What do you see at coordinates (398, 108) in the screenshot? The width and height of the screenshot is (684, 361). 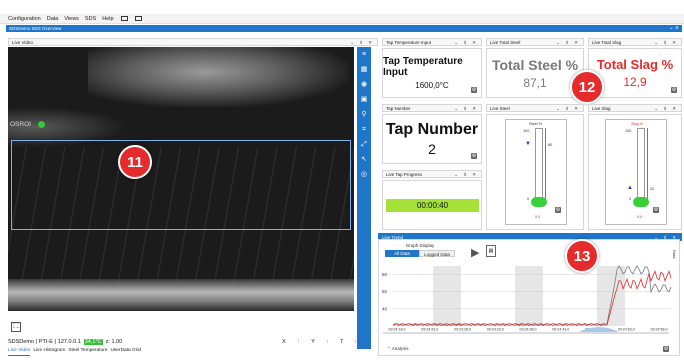 I see `tap-number-header-label: Tap Number` at bounding box center [398, 108].